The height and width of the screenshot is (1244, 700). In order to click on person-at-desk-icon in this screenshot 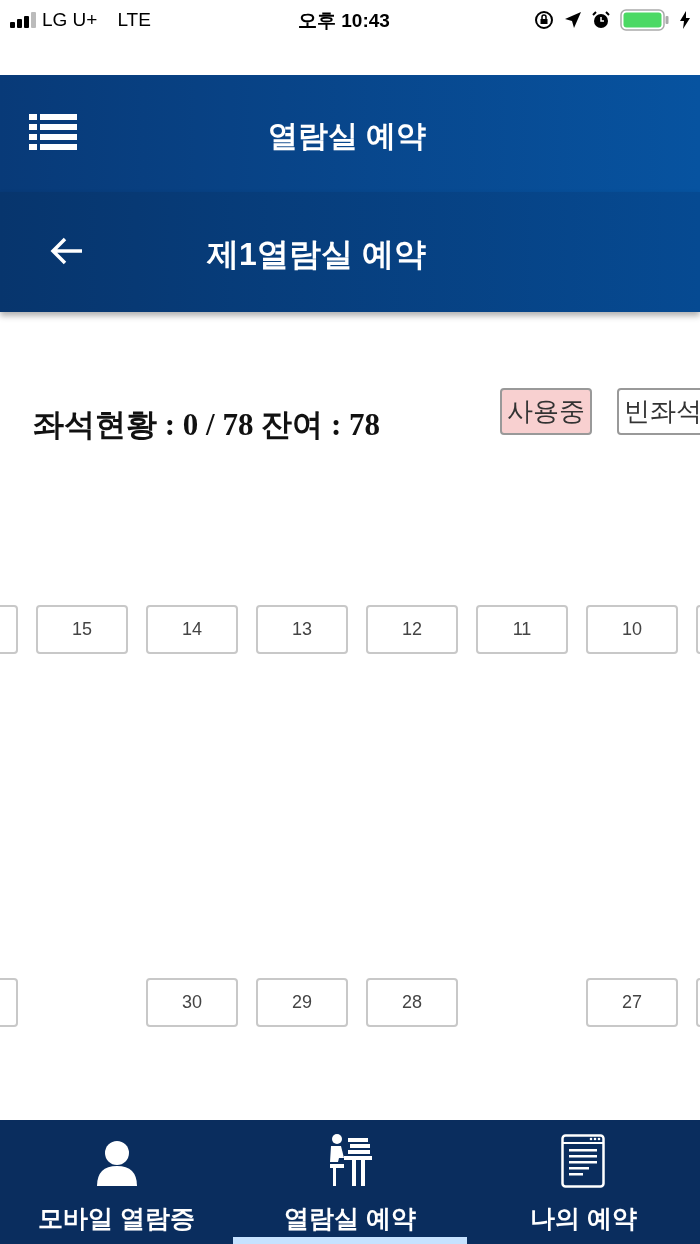, I will do `click(350, 1160)`.